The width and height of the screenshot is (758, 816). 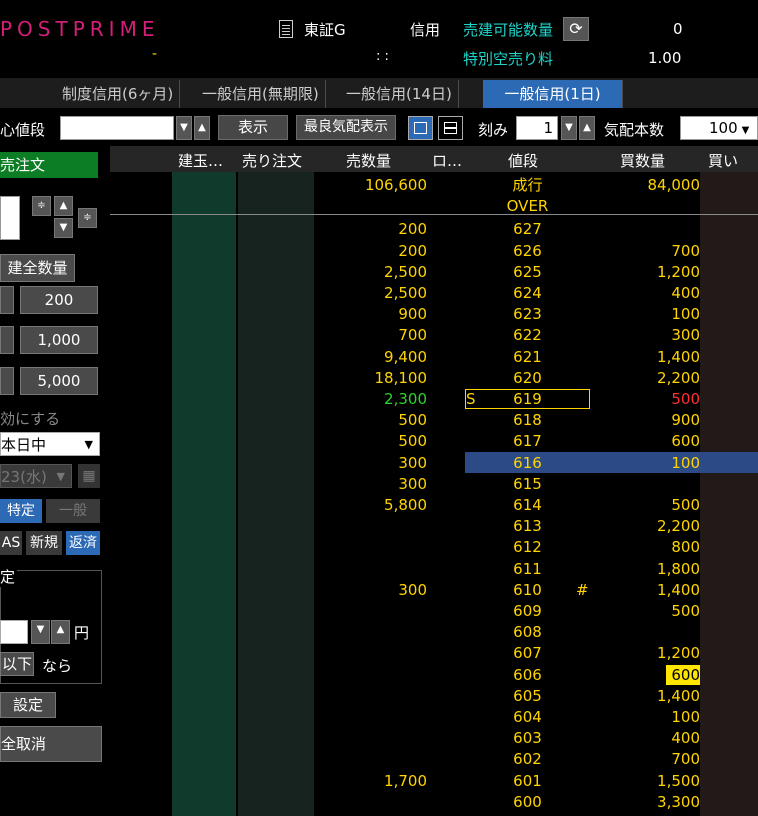 I want to click on up-arrow-icon: ▲, so click(x=202, y=128).